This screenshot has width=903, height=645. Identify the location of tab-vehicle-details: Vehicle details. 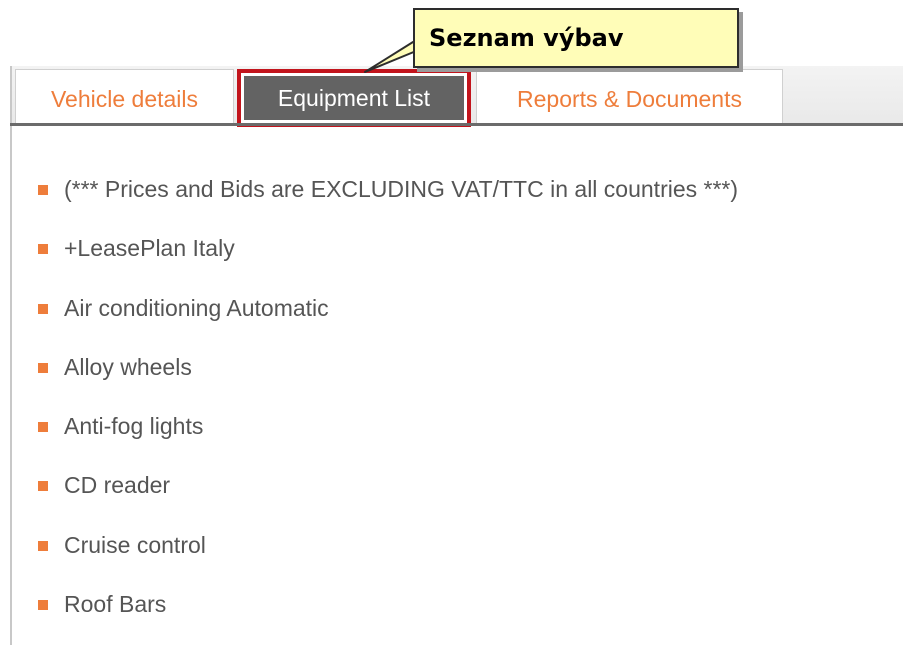
(124, 96).